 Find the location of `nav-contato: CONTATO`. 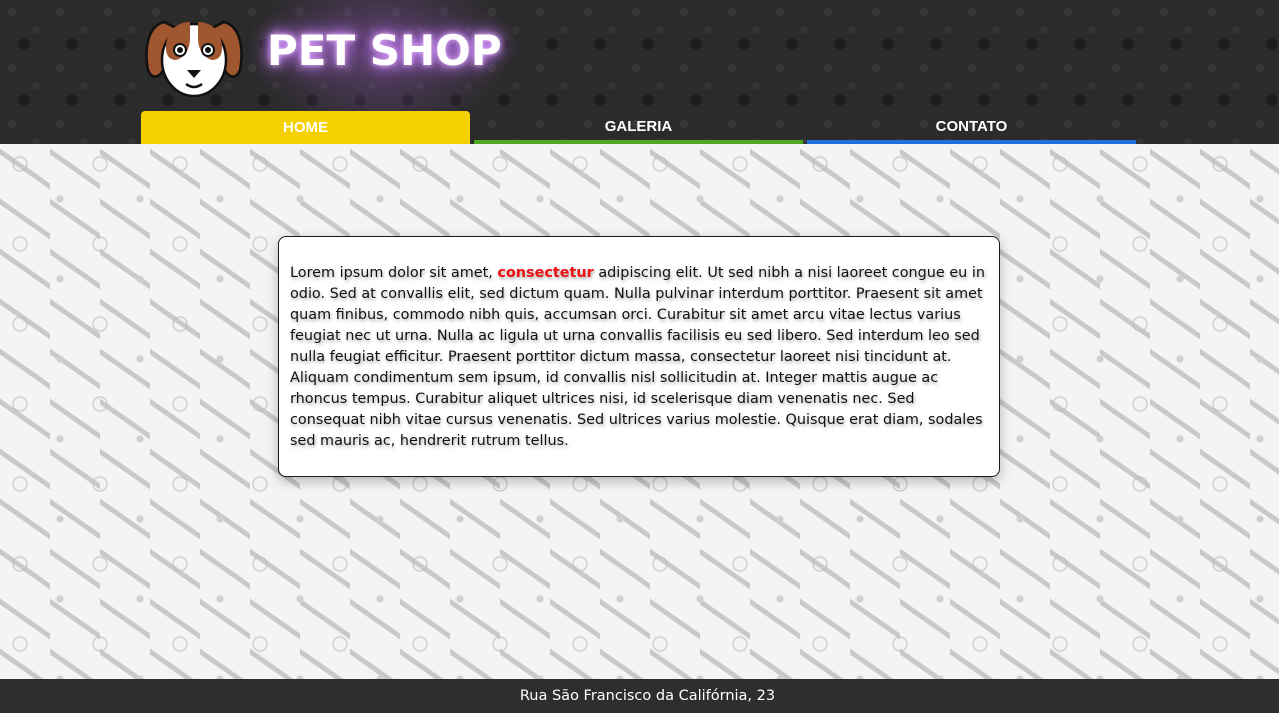

nav-contato: CONTATO is located at coordinates (971, 127).